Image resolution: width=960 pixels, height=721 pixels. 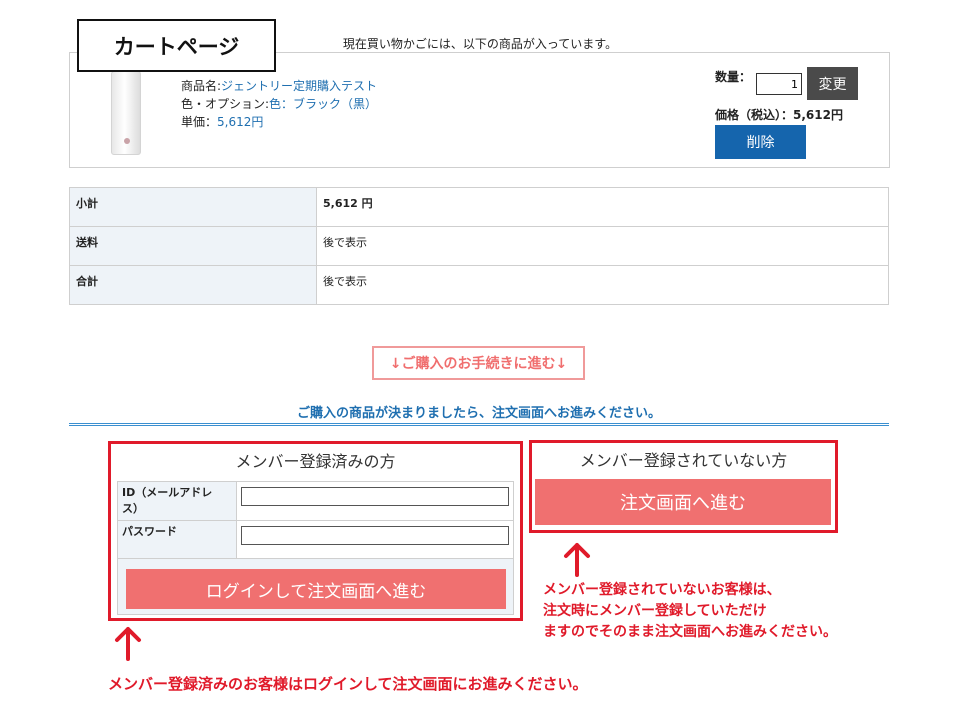 What do you see at coordinates (199, 122) in the screenshot?
I see `unit-price-label: 単価：` at bounding box center [199, 122].